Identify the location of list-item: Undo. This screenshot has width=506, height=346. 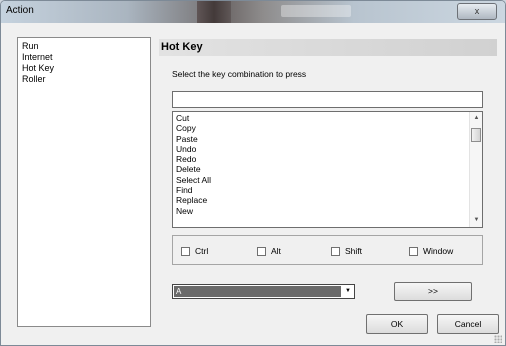
(193, 149).